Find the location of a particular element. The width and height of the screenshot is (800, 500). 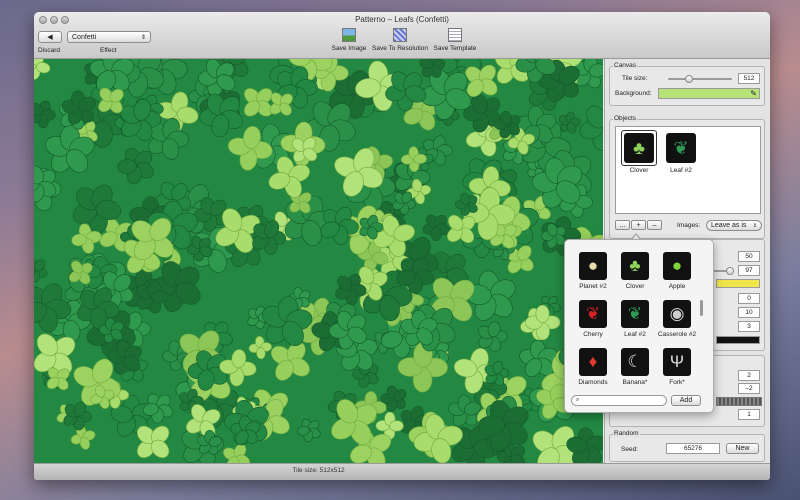

color-swatch is located at coordinates (738, 283).